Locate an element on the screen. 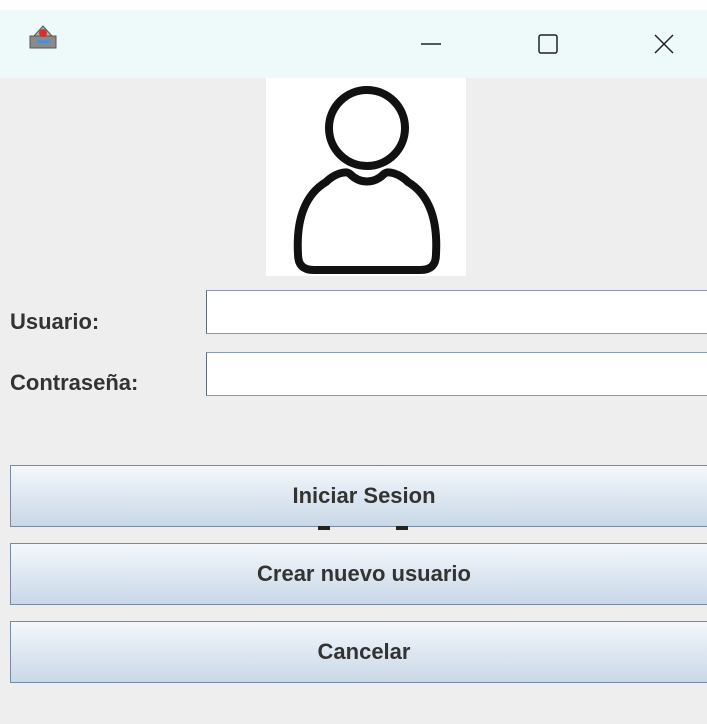 The image size is (707, 724). create-user-button: Crear nuevo usuario is located at coordinates (358, 574).